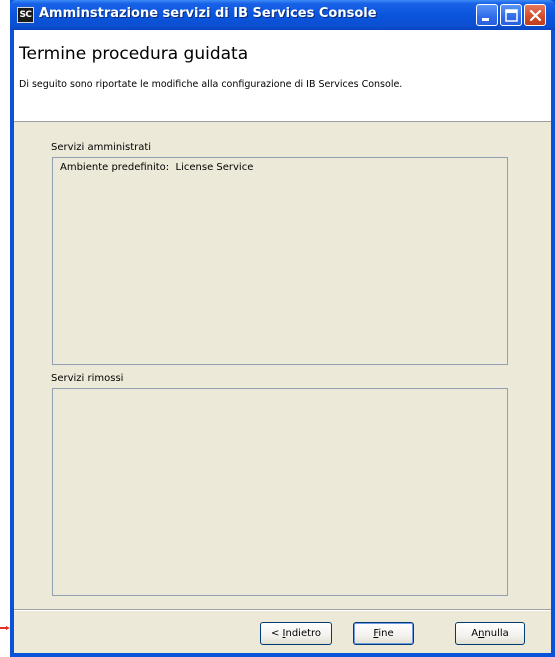  I want to click on app-icon: SC, so click(25, 15).